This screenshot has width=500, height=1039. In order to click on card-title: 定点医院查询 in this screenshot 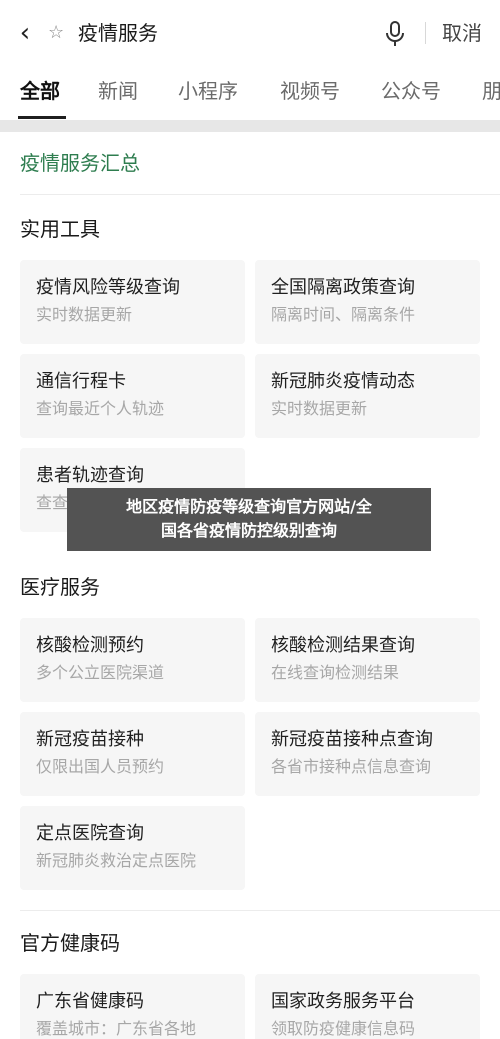, I will do `click(90, 833)`.